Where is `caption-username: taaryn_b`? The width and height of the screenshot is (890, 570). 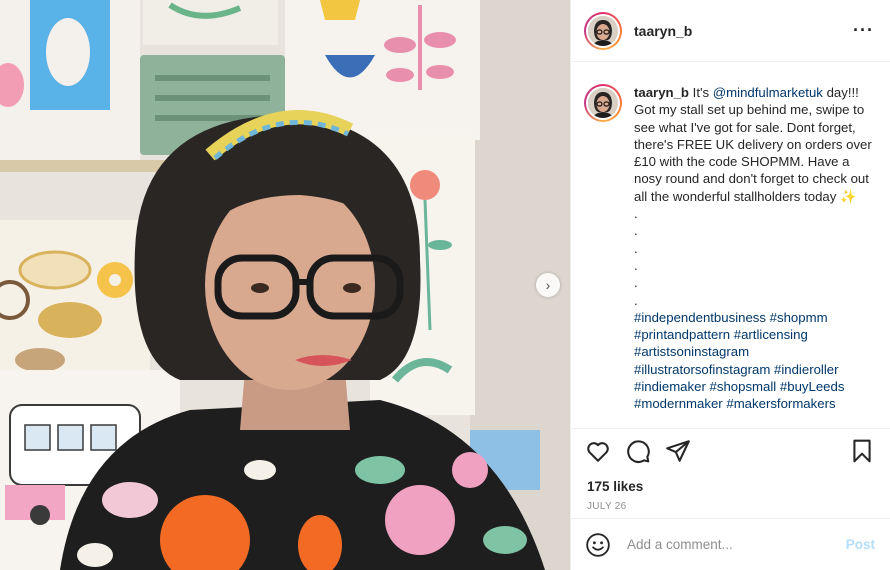 caption-username: taaryn_b is located at coordinates (661, 92).